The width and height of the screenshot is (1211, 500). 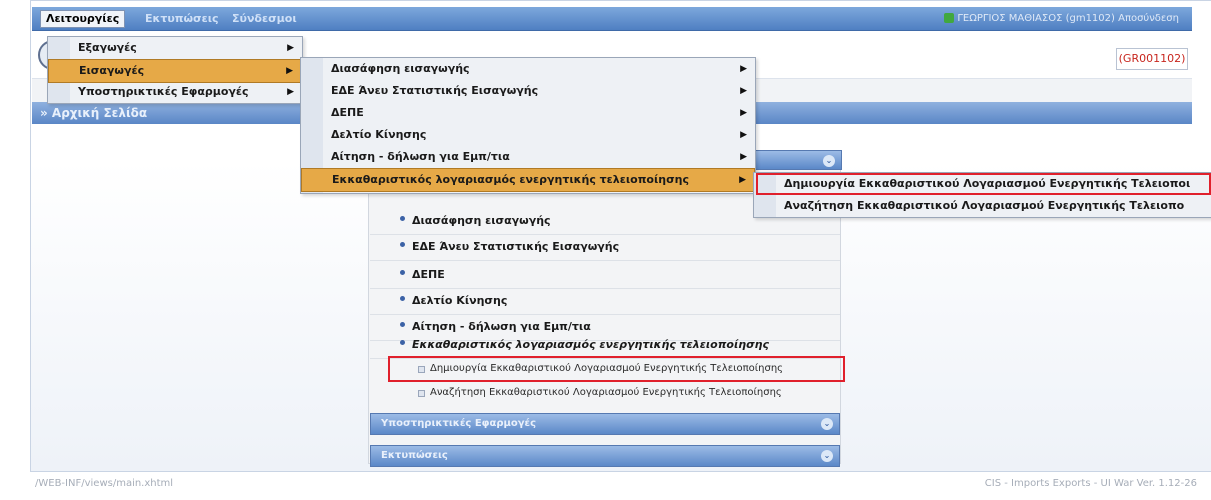 What do you see at coordinates (400, 68) in the screenshot?
I see `menu-item-label: Διασάφηση εισαγωγής` at bounding box center [400, 68].